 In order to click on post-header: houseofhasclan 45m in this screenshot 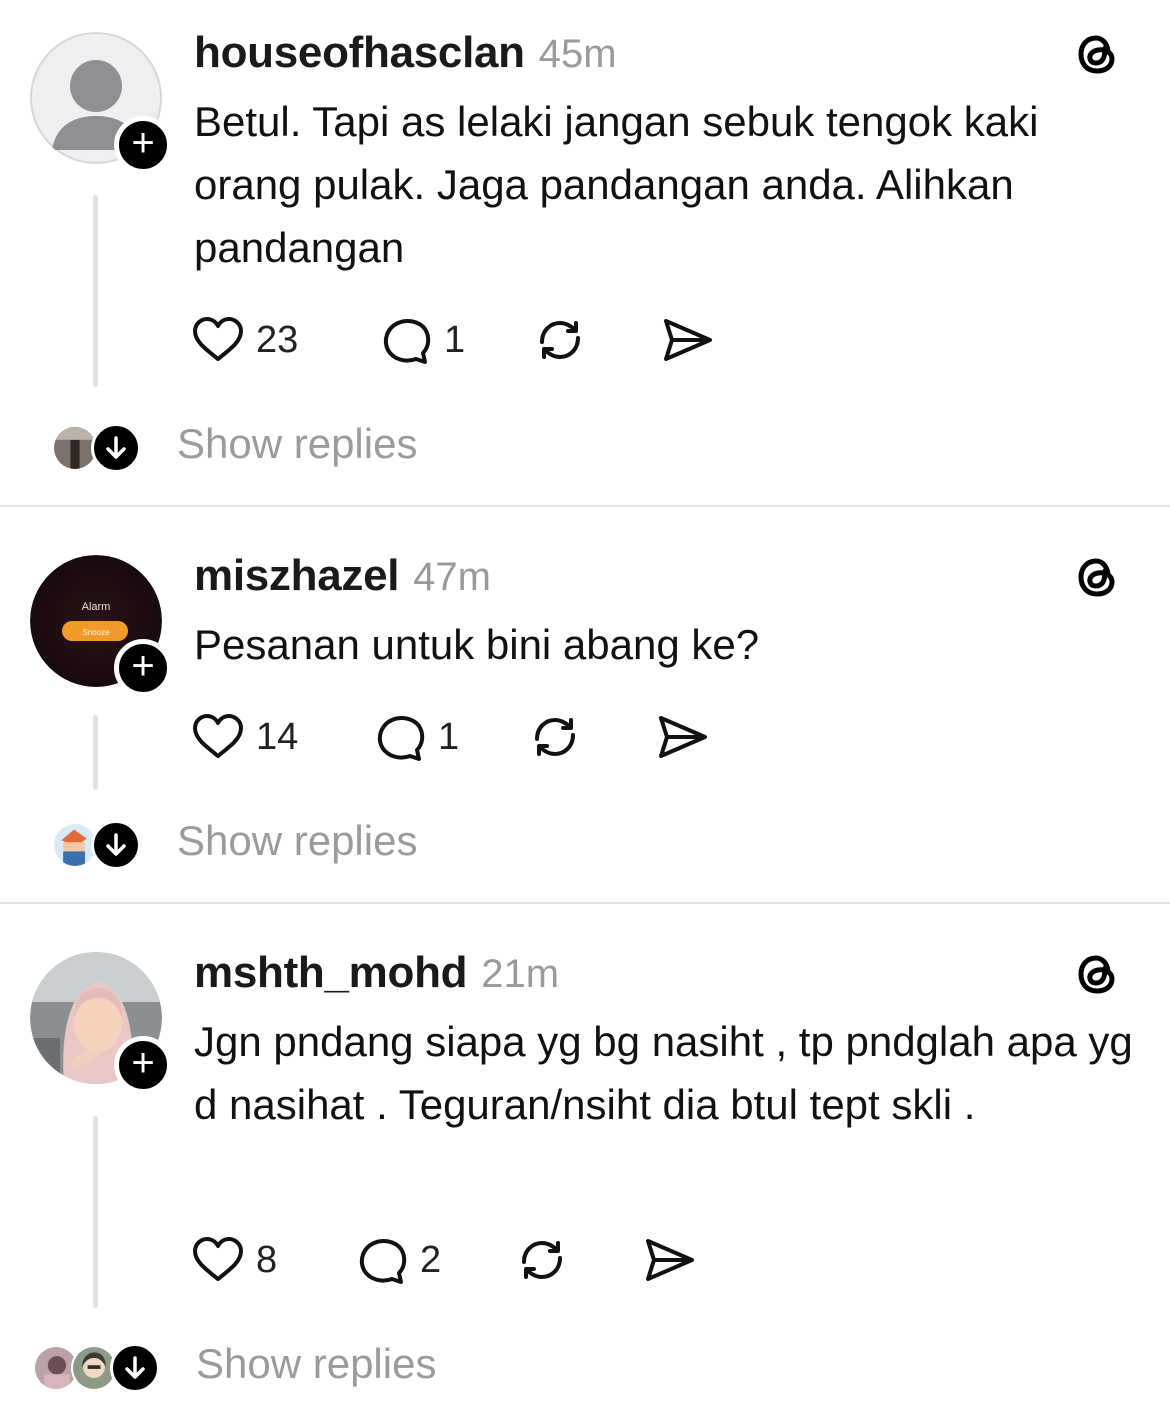, I will do `click(405, 53)`.